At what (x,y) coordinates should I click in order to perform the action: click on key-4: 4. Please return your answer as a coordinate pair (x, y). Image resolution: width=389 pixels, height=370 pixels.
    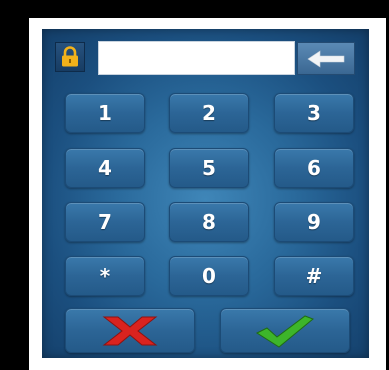
    Looking at the image, I should click on (105, 168).